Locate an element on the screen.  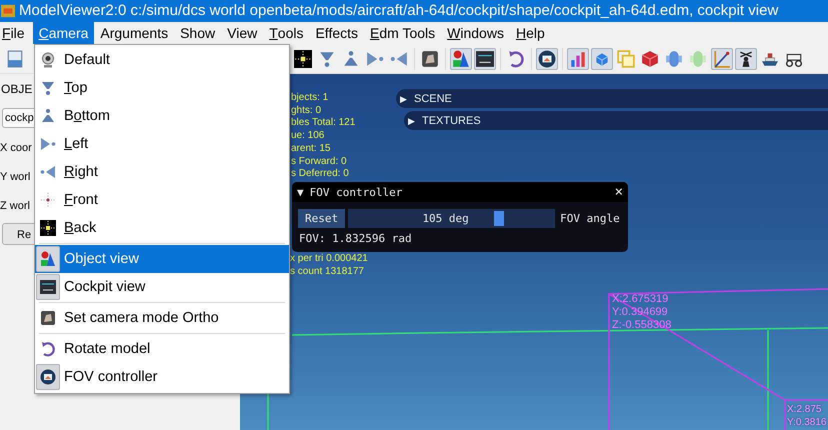
section-header: ▶ SCENE is located at coordinates (612, 98).